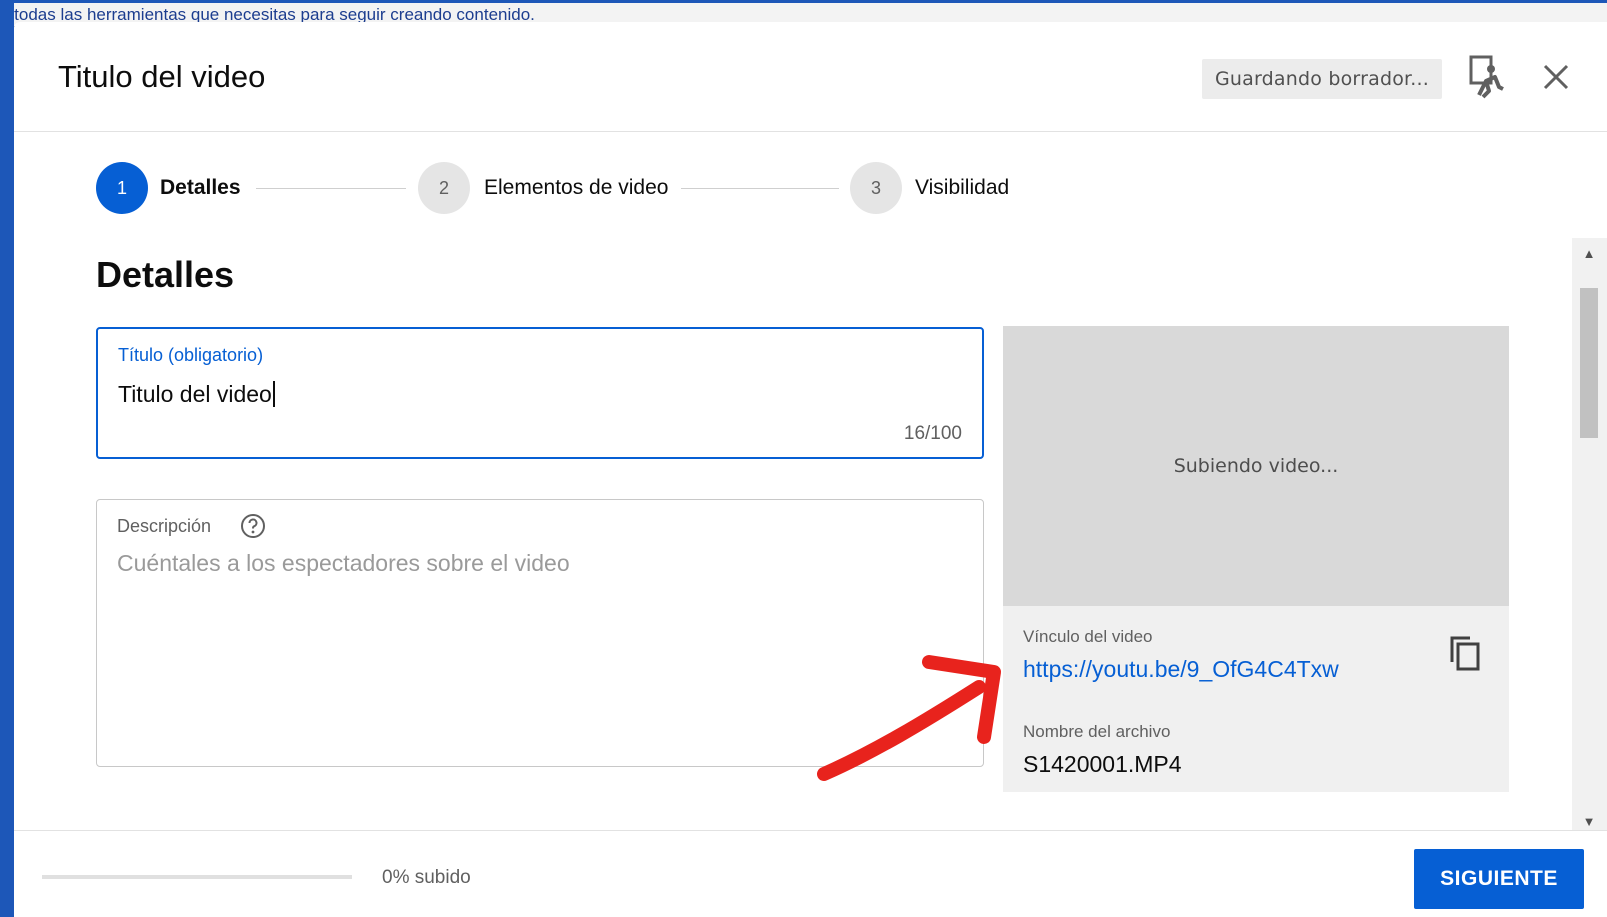 Image resolution: width=1607 pixels, height=917 pixels. What do you see at coordinates (962, 188) in the screenshot?
I see `step-3-label: Visibilidad` at bounding box center [962, 188].